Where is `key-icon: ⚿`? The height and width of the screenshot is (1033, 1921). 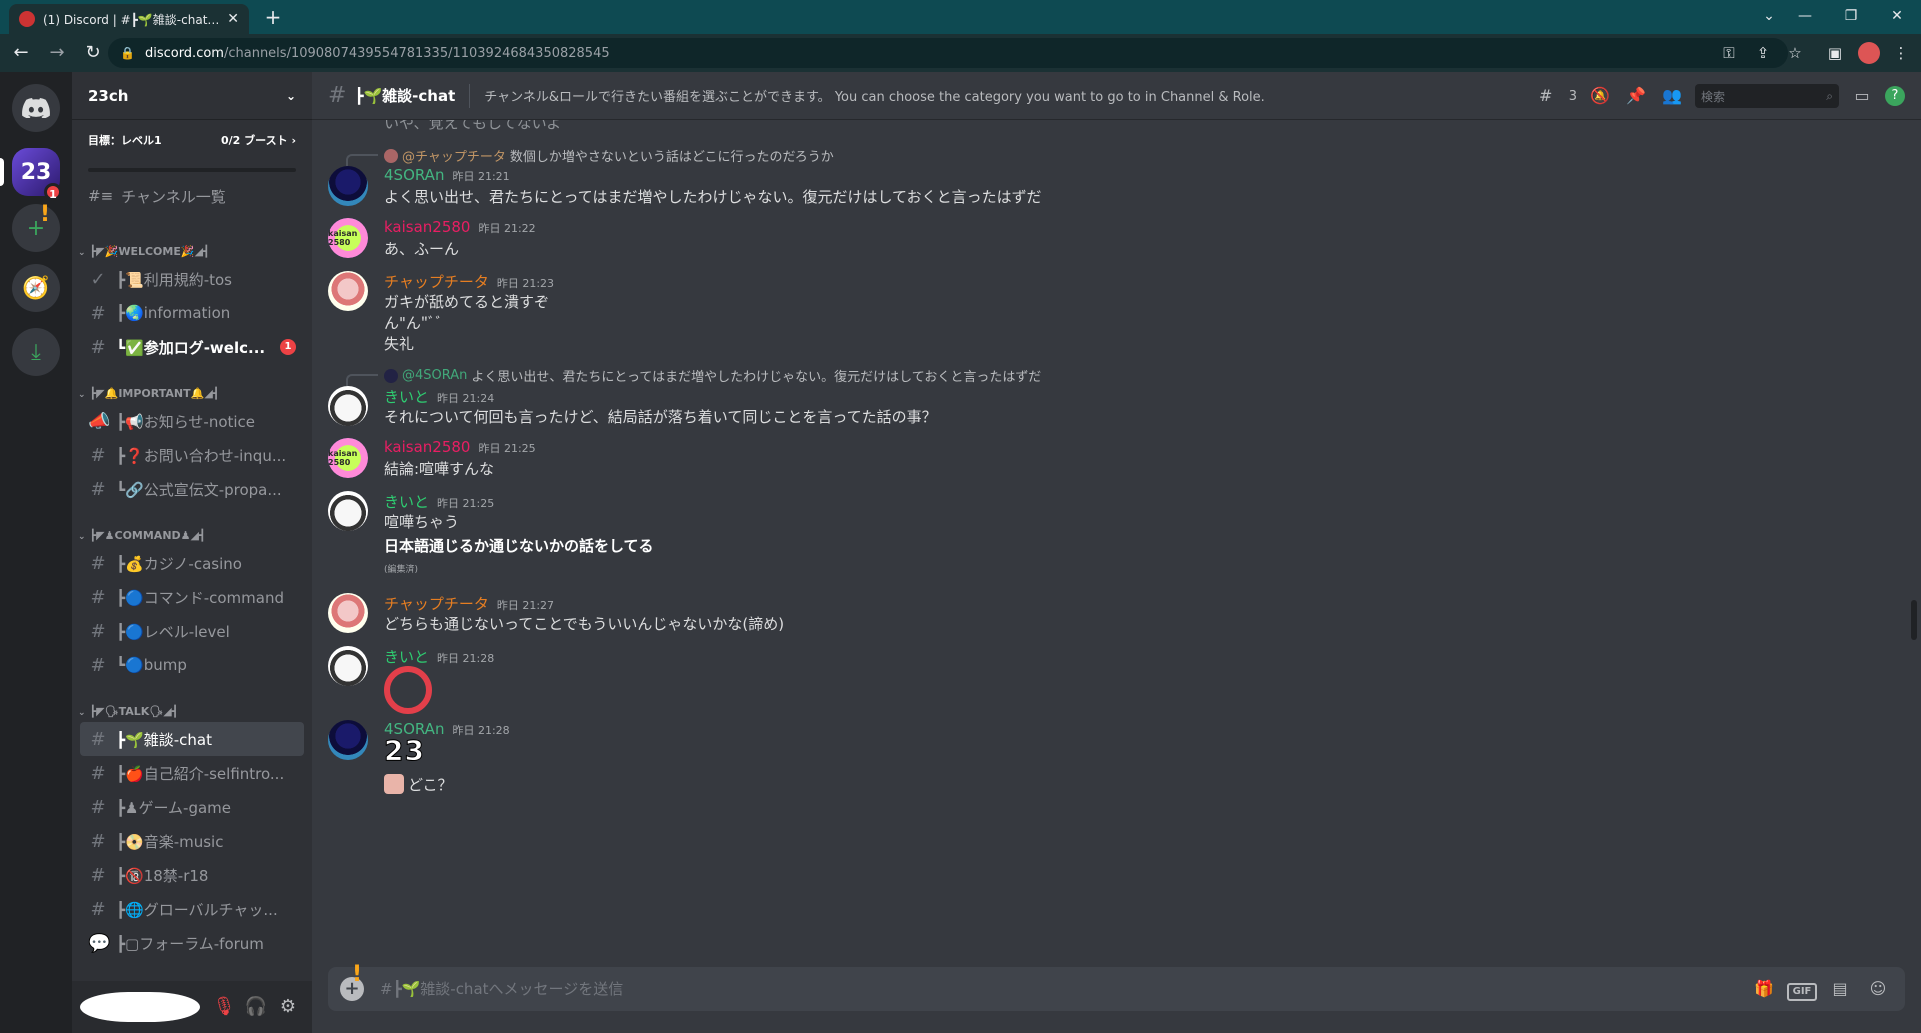
key-icon: ⚿ is located at coordinates (1729, 53).